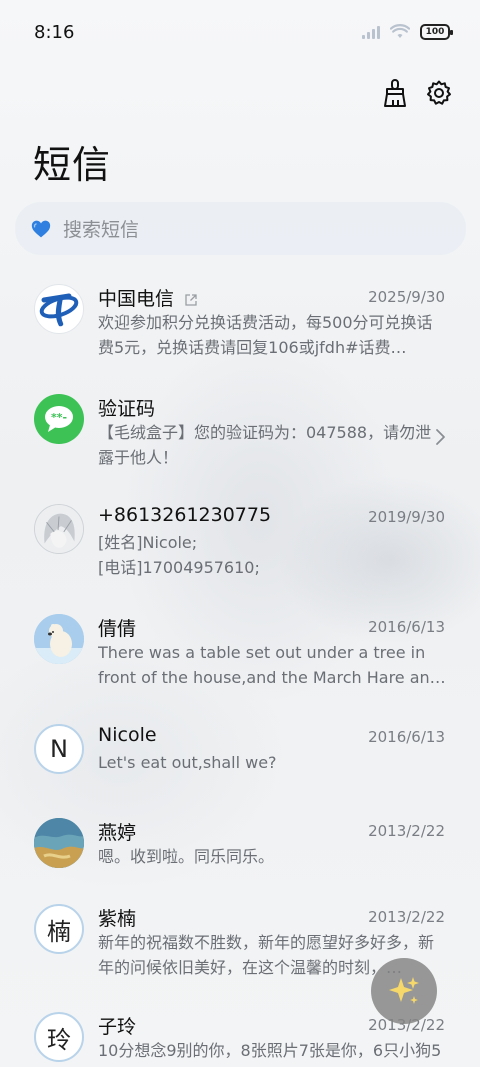 The height and width of the screenshot is (1067, 480). Describe the element at coordinates (59, 749) in the screenshot. I see `letter-avatar: N` at that location.